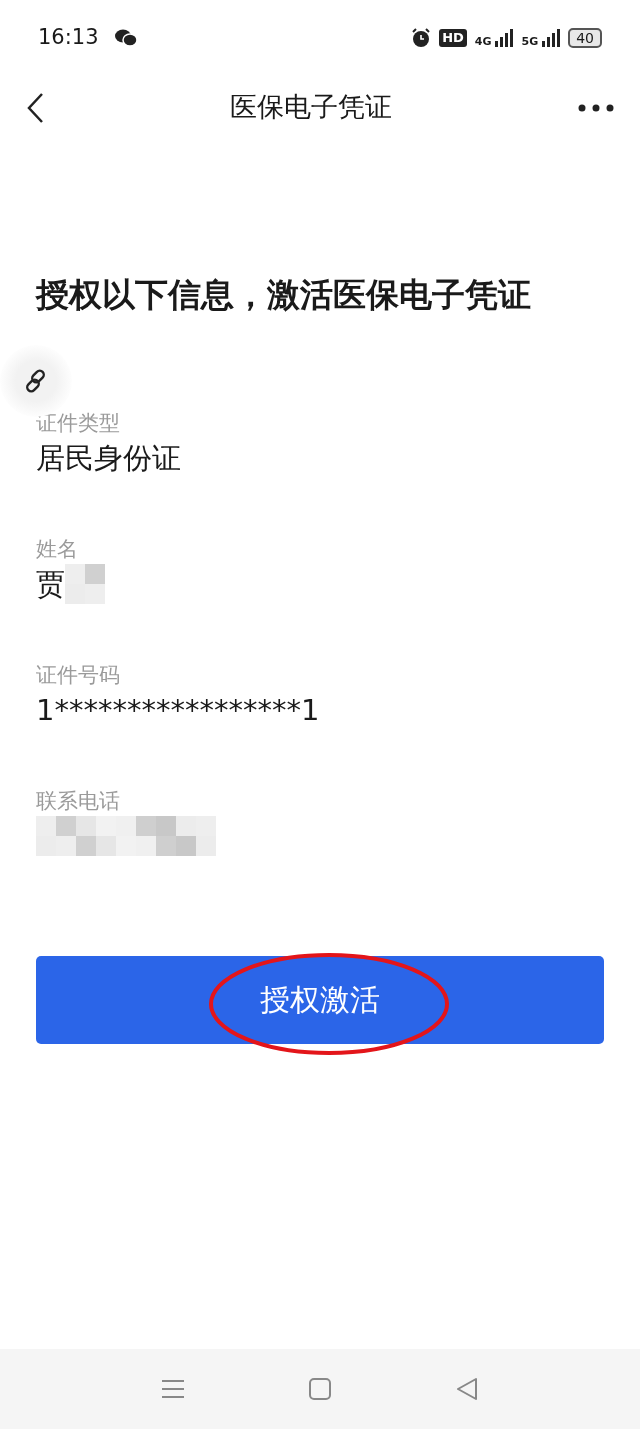 The width and height of the screenshot is (640, 1429). What do you see at coordinates (483, 41) in the screenshot?
I see `network-label: 4G` at bounding box center [483, 41].